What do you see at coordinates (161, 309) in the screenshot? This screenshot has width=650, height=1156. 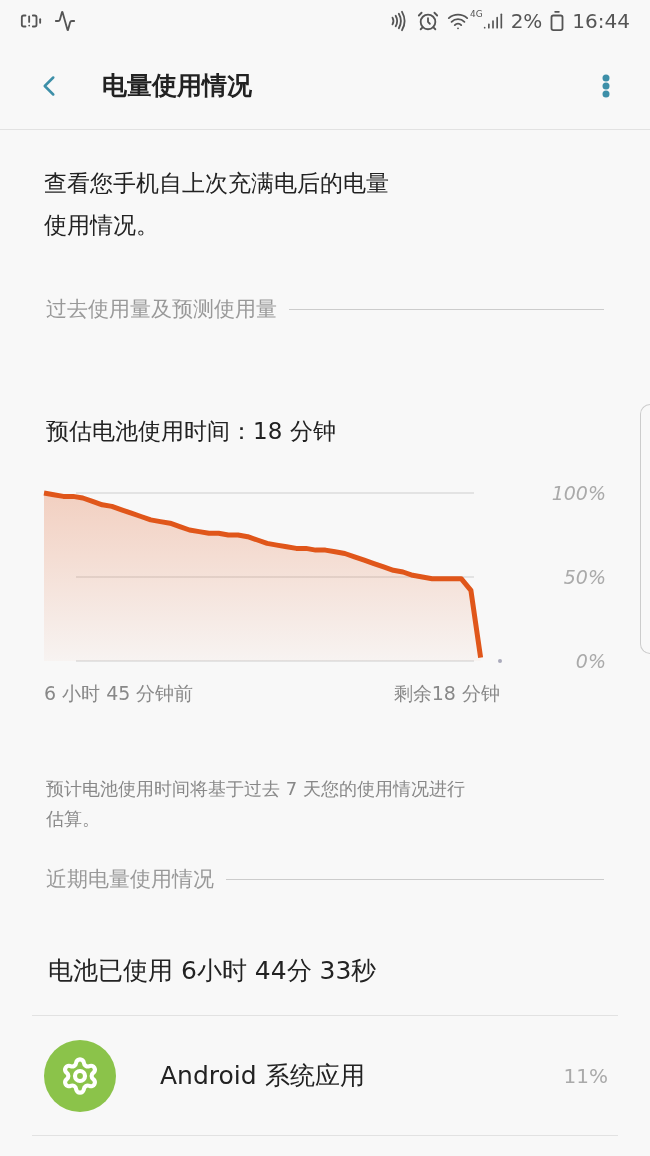 I see `section-heading: 过去使用量及预测使用量` at bounding box center [161, 309].